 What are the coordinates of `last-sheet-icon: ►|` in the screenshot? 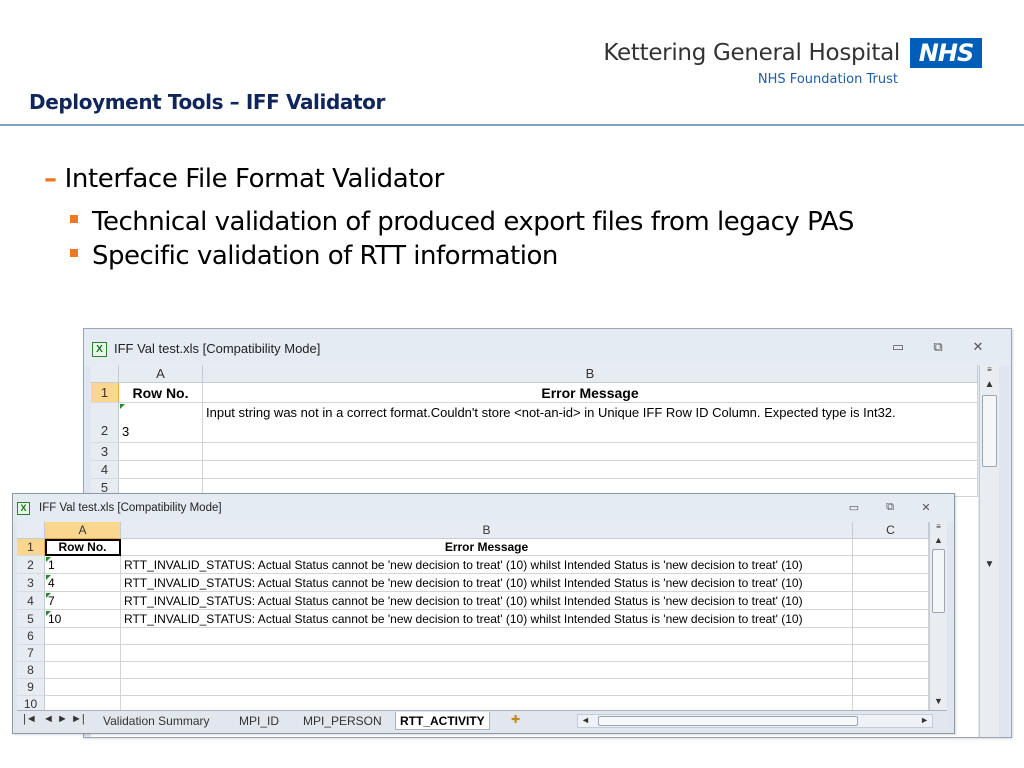 It's located at (78, 719).